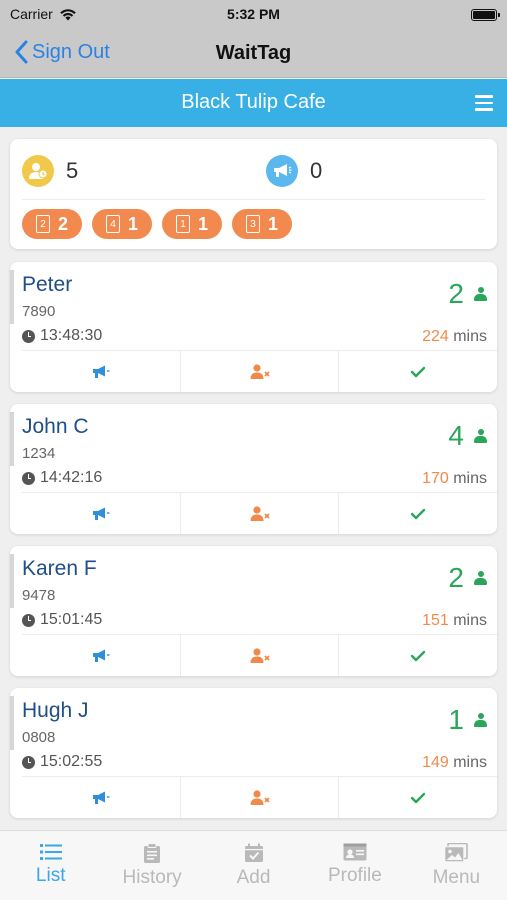 The image size is (507, 900). What do you see at coordinates (42, 224) in the screenshot?
I see `table-number-icon: 2` at bounding box center [42, 224].